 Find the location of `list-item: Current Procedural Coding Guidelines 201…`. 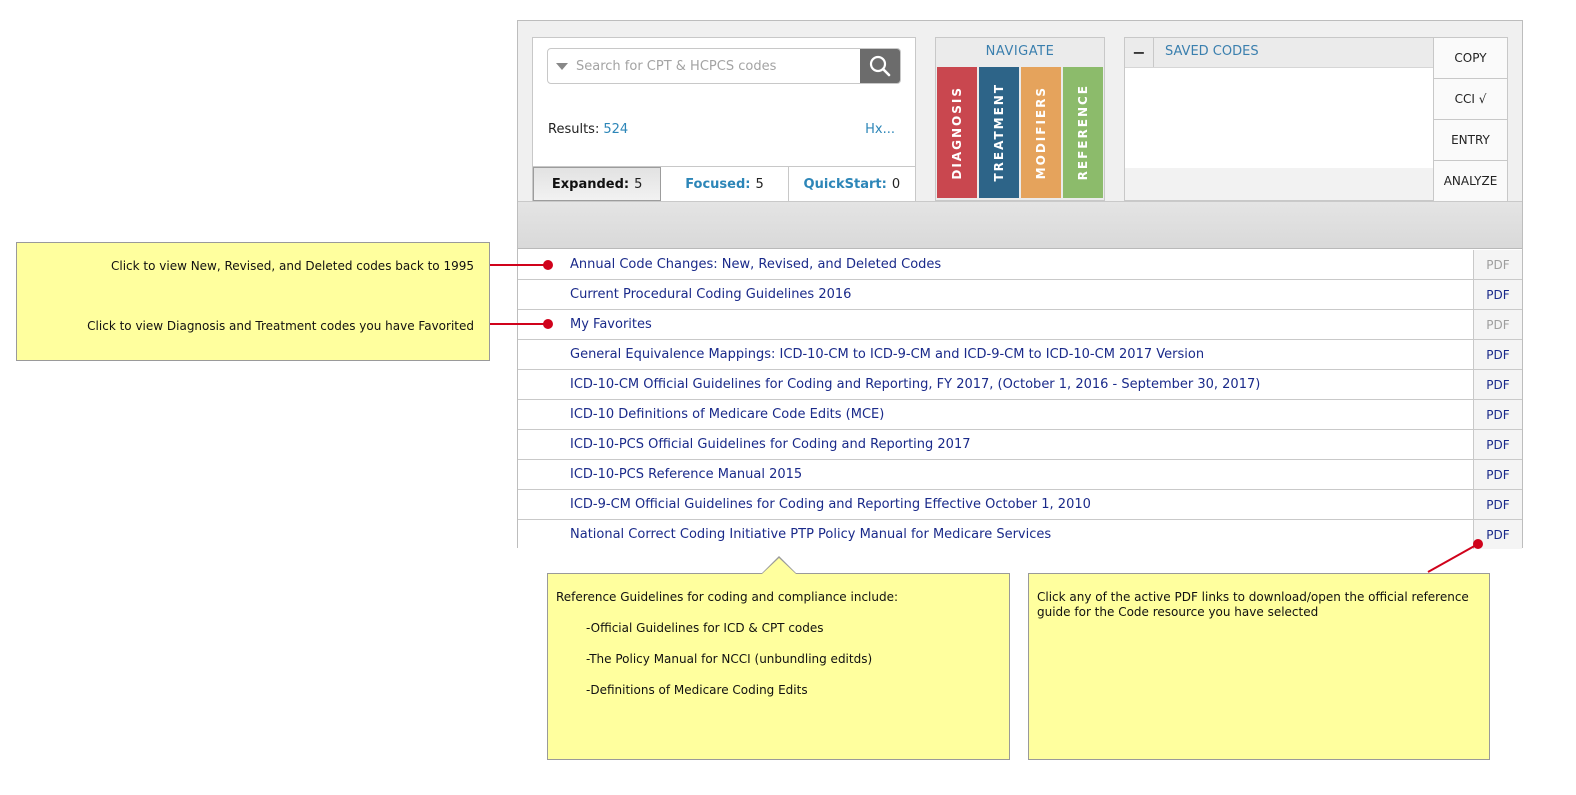

list-item: Current Procedural Coding Guidelines 201… is located at coordinates (1020, 295).